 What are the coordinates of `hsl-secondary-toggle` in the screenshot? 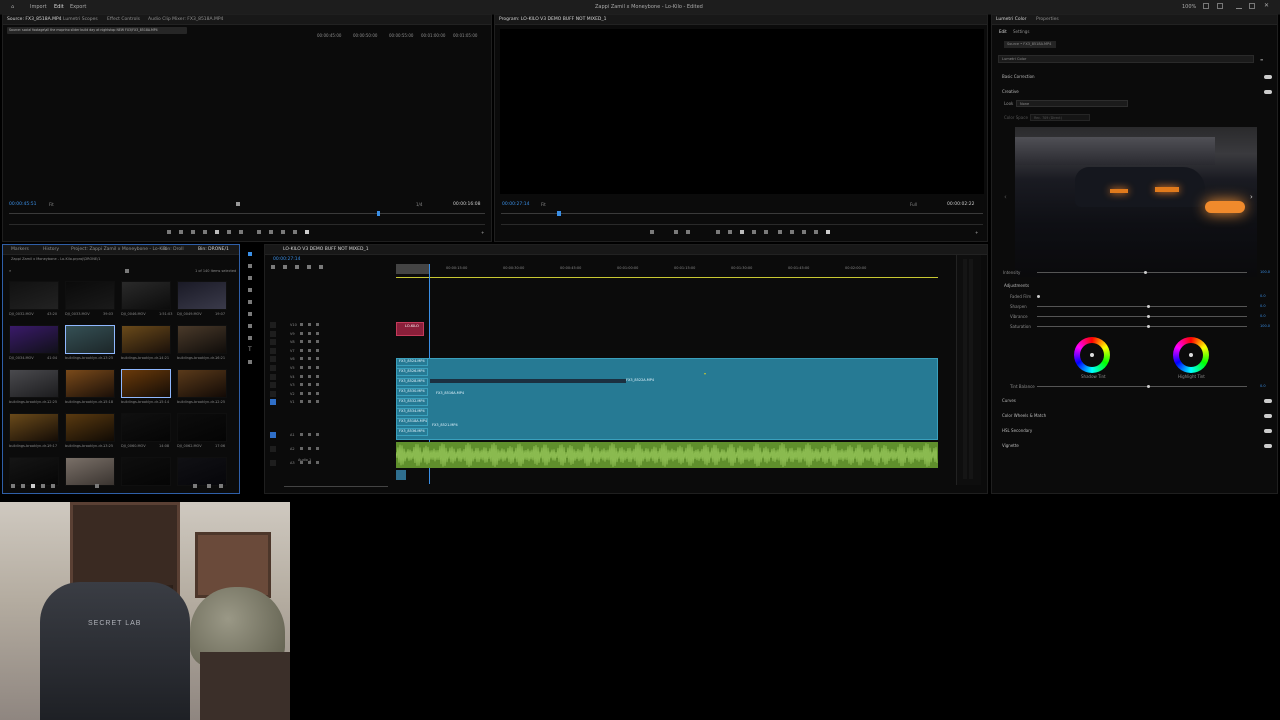 It's located at (1268, 431).